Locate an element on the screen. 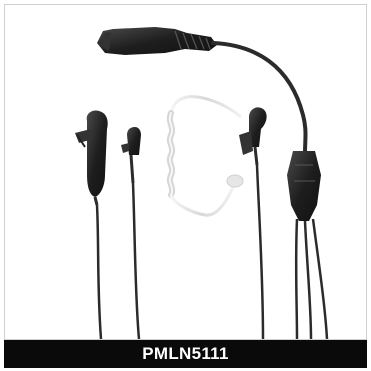 The image size is (371, 371). ptt-microphone is located at coordinates (91, 158).